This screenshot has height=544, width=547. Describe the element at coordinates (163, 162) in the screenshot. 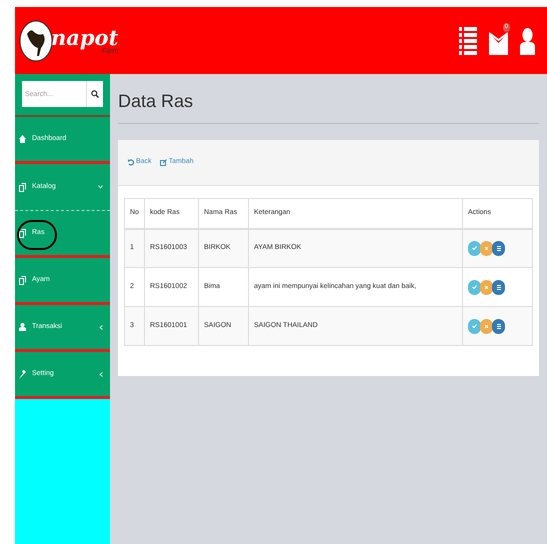

I see `edit-icon` at that location.